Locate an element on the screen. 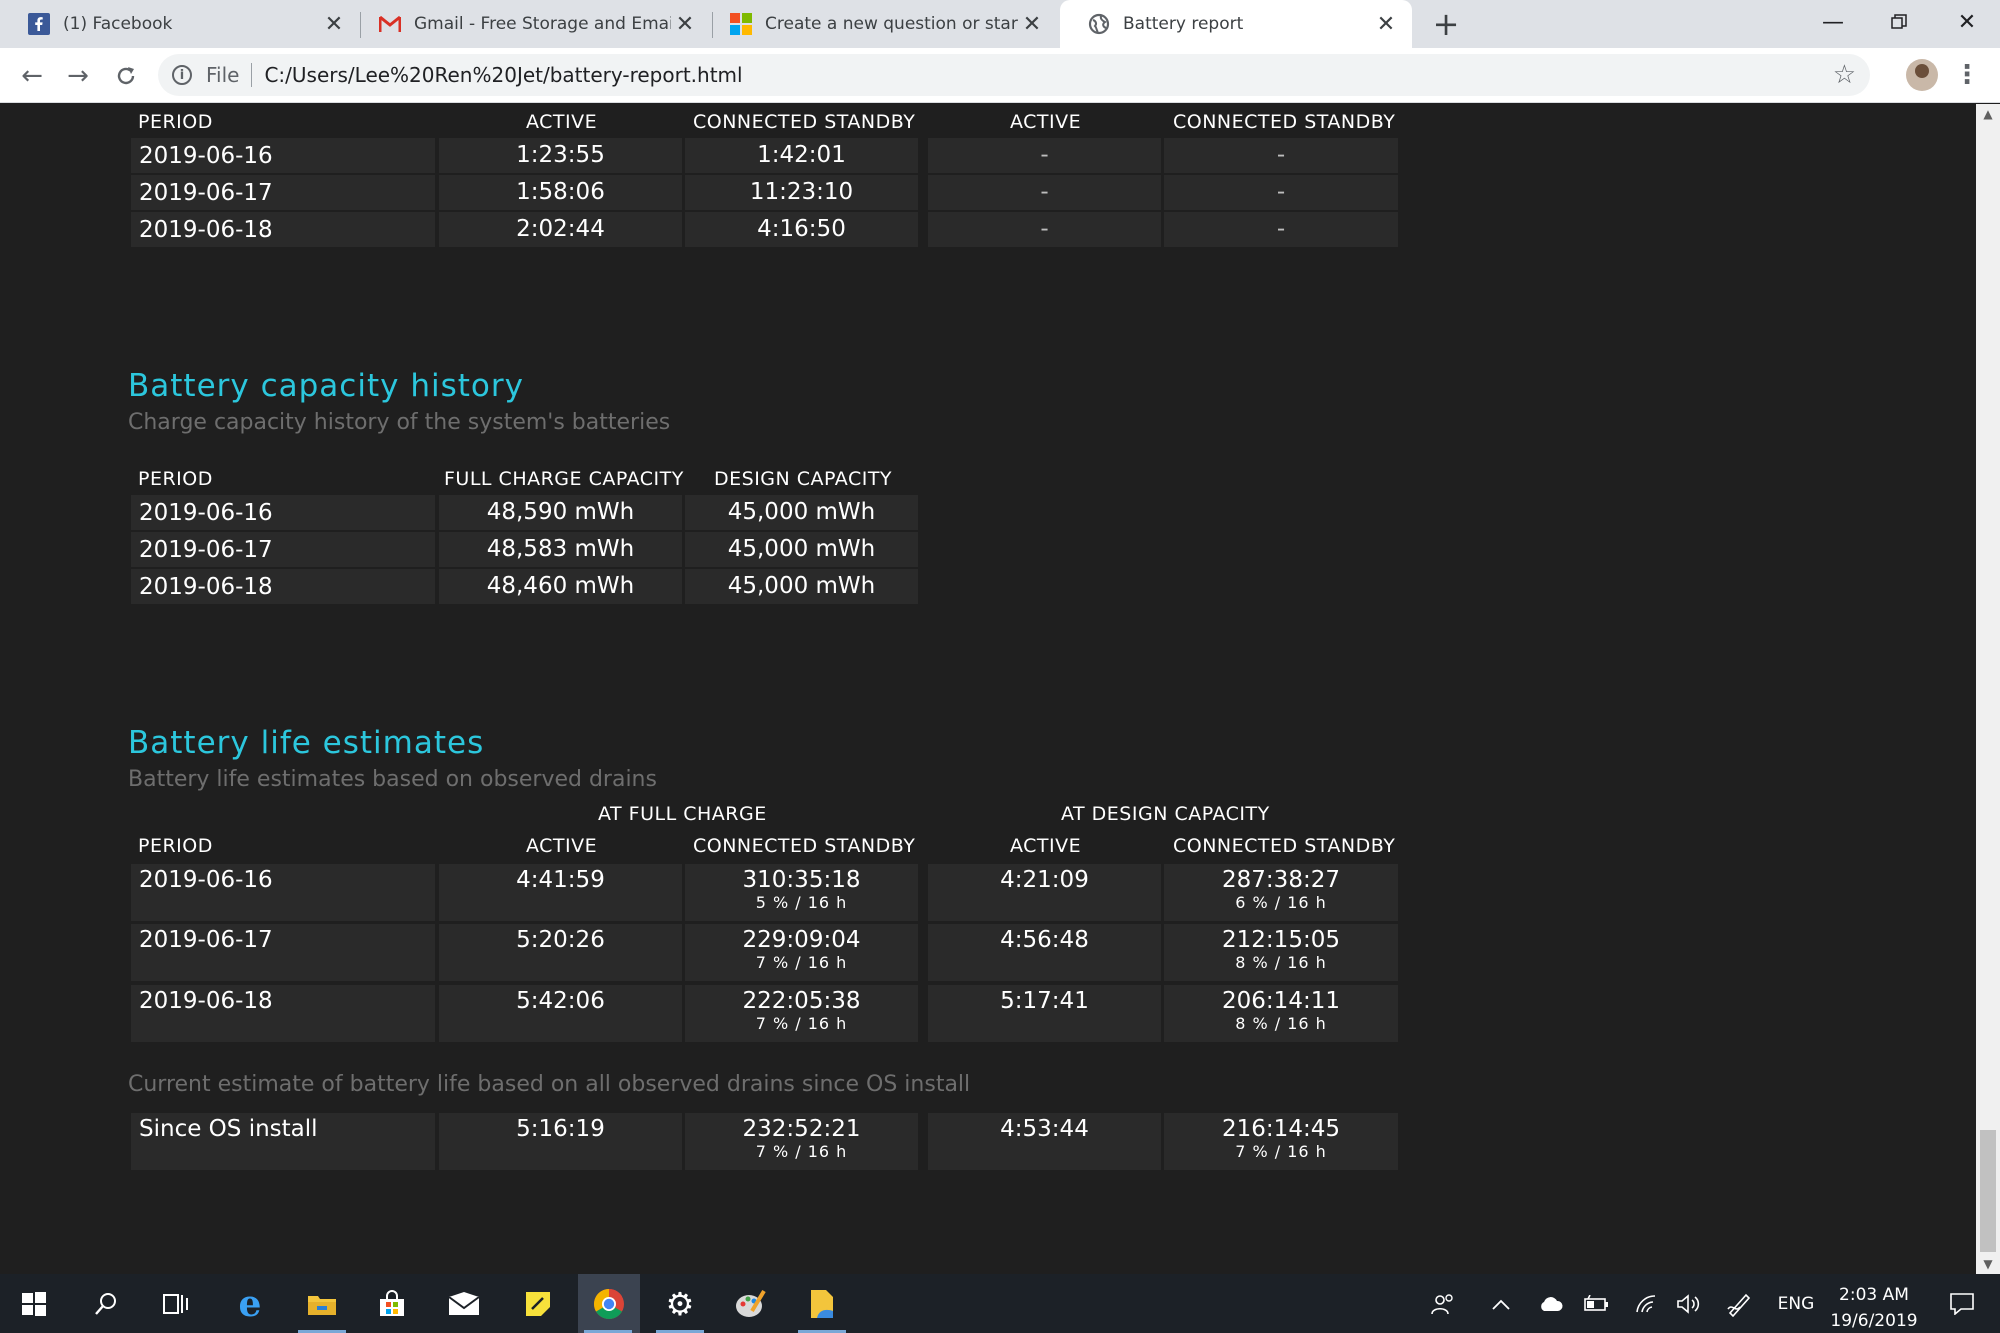 The image size is (2000, 1333). volume-icon is located at coordinates (1689, 1303).